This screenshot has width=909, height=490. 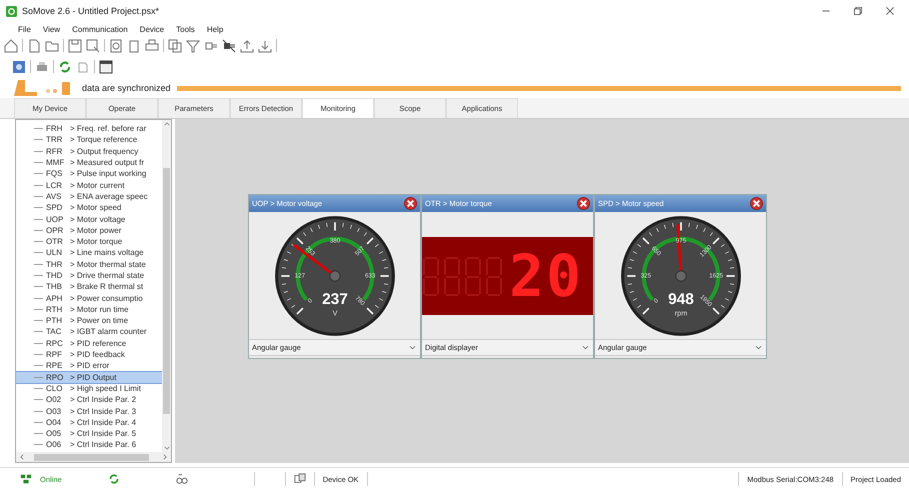 I want to click on tree-item: THB > Brake R thermal st, so click(x=98, y=286).